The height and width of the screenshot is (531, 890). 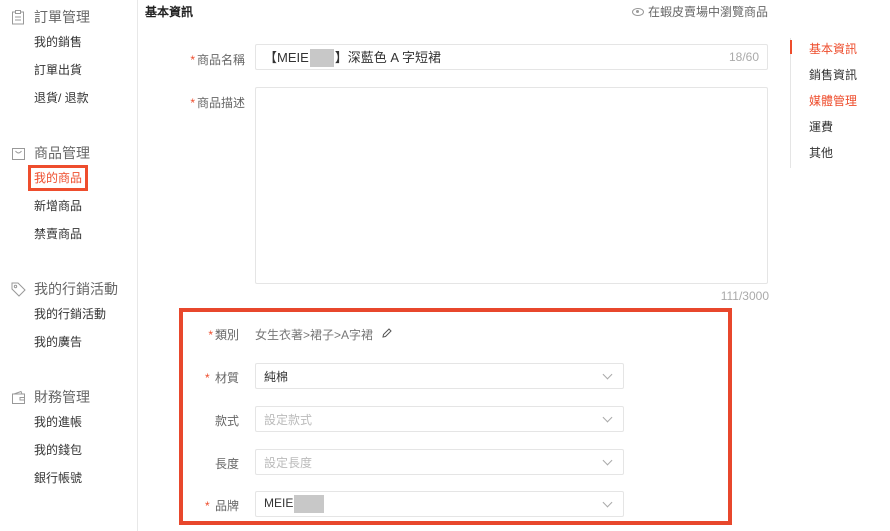 I want to click on nav-group-title: 訂單管理, so click(x=62, y=17).